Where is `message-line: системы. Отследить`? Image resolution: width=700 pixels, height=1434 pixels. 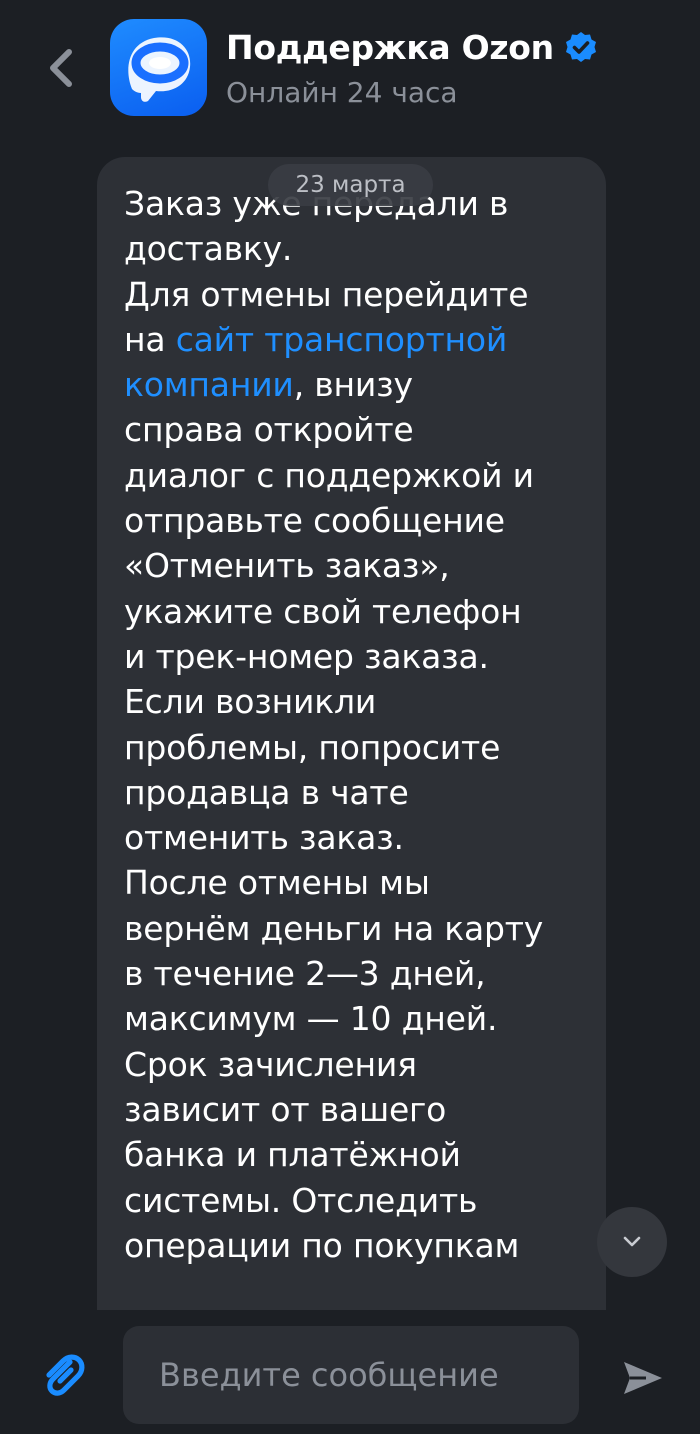 message-line: системы. Отследить is located at coordinates (359, 1200).